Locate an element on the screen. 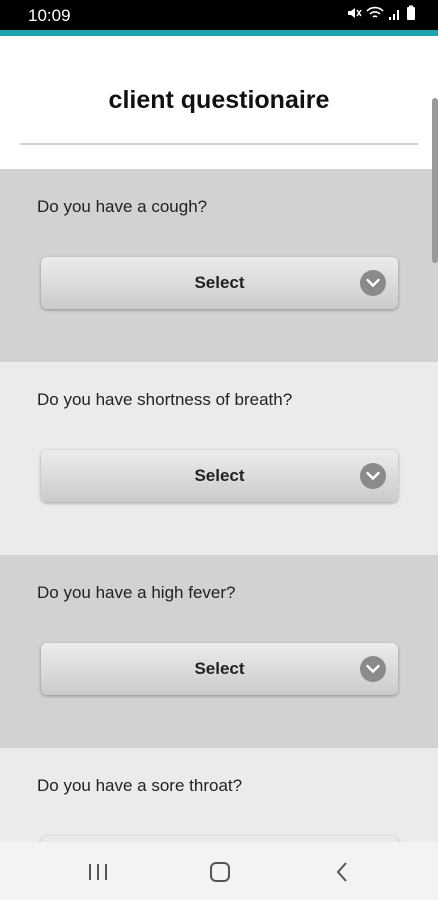  accent-line is located at coordinates (219, 33).